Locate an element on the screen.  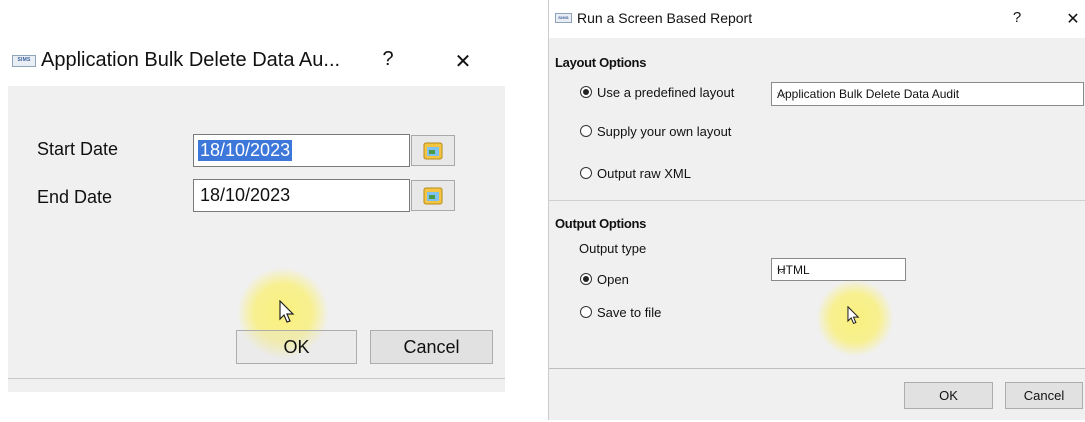
start-date-value: 18/10/2023 is located at coordinates (245, 150).